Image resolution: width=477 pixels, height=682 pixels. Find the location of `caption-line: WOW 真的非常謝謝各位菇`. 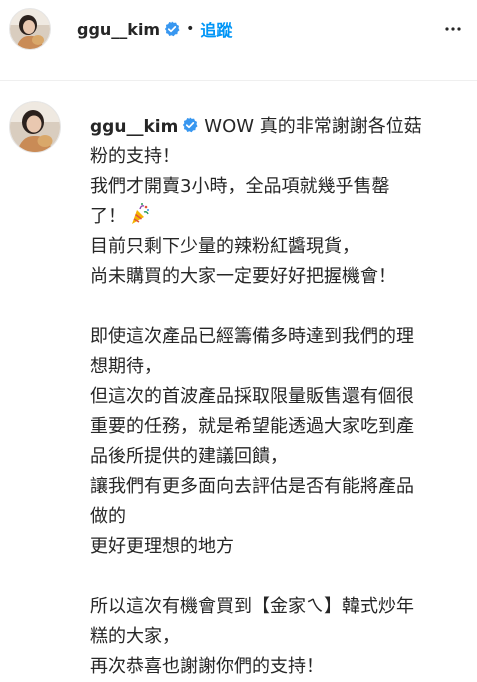

caption-line: WOW 真的非常謝謝各位菇 is located at coordinates (313, 126).